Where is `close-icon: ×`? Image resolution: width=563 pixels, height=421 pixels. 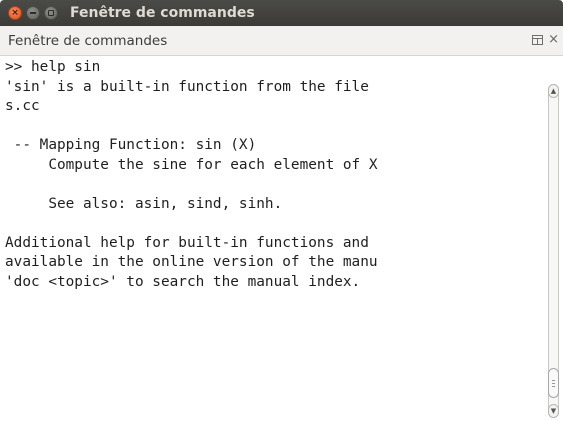 close-icon: × is located at coordinates (15, 12).